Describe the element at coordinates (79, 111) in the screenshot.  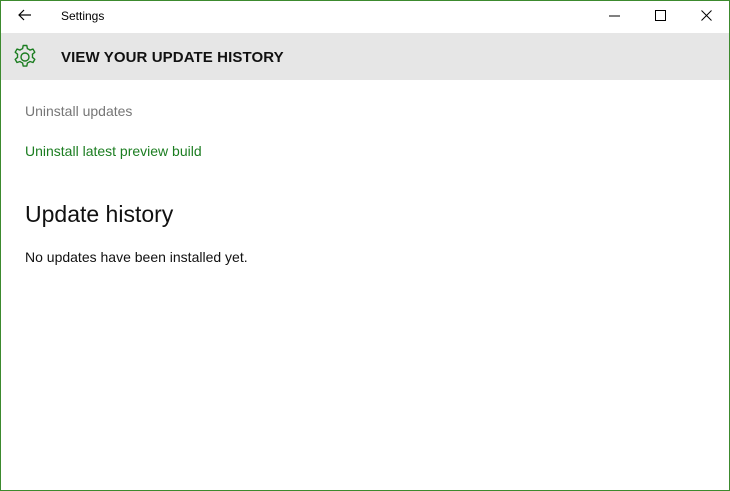
I see `uninstall-updates-link: Uninstall updates` at that location.